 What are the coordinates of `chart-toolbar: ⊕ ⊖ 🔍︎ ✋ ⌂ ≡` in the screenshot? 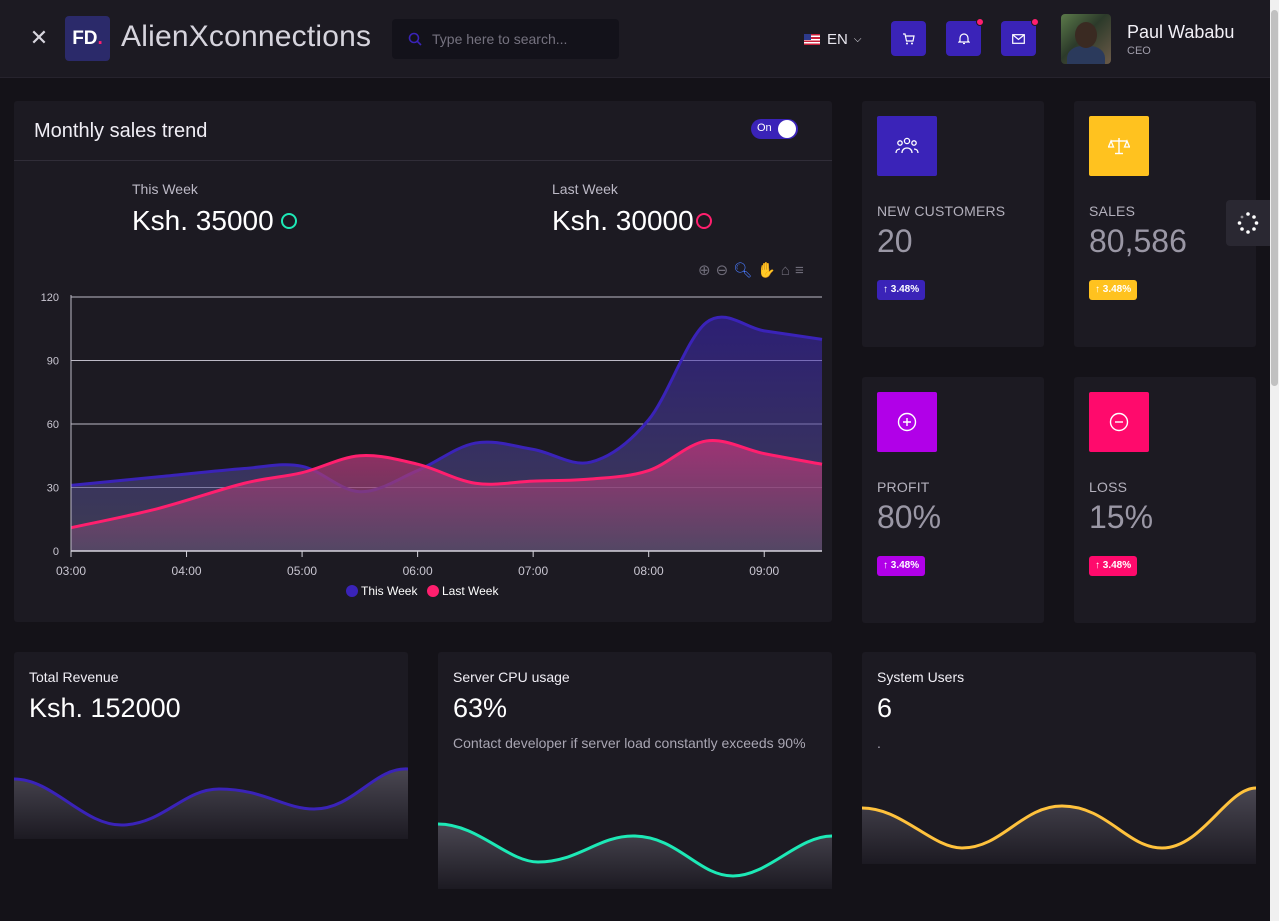 It's located at (751, 270).